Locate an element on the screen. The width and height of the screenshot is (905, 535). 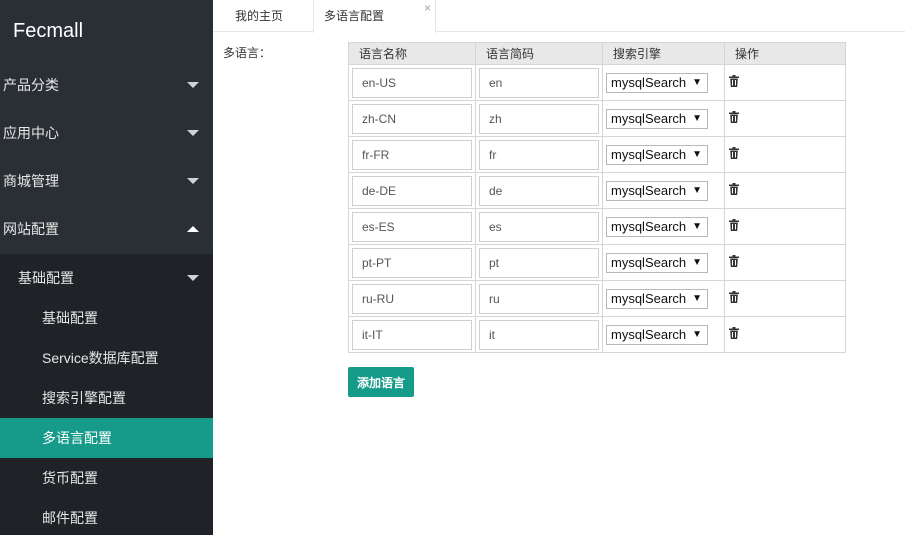
sidebar-item-label: 应用中心 is located at coordinates (31, 133).